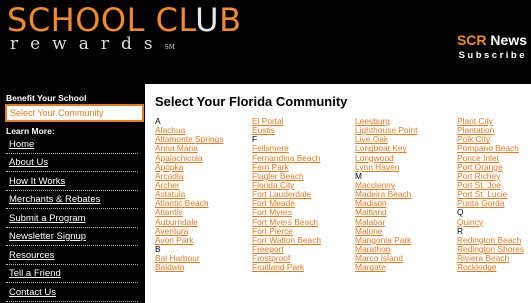 This screenshot has height=303, width=531. Describe the element at coordinates (87, 44) in the screenshot. I see `logo-rewards-text: rewards` at that location.